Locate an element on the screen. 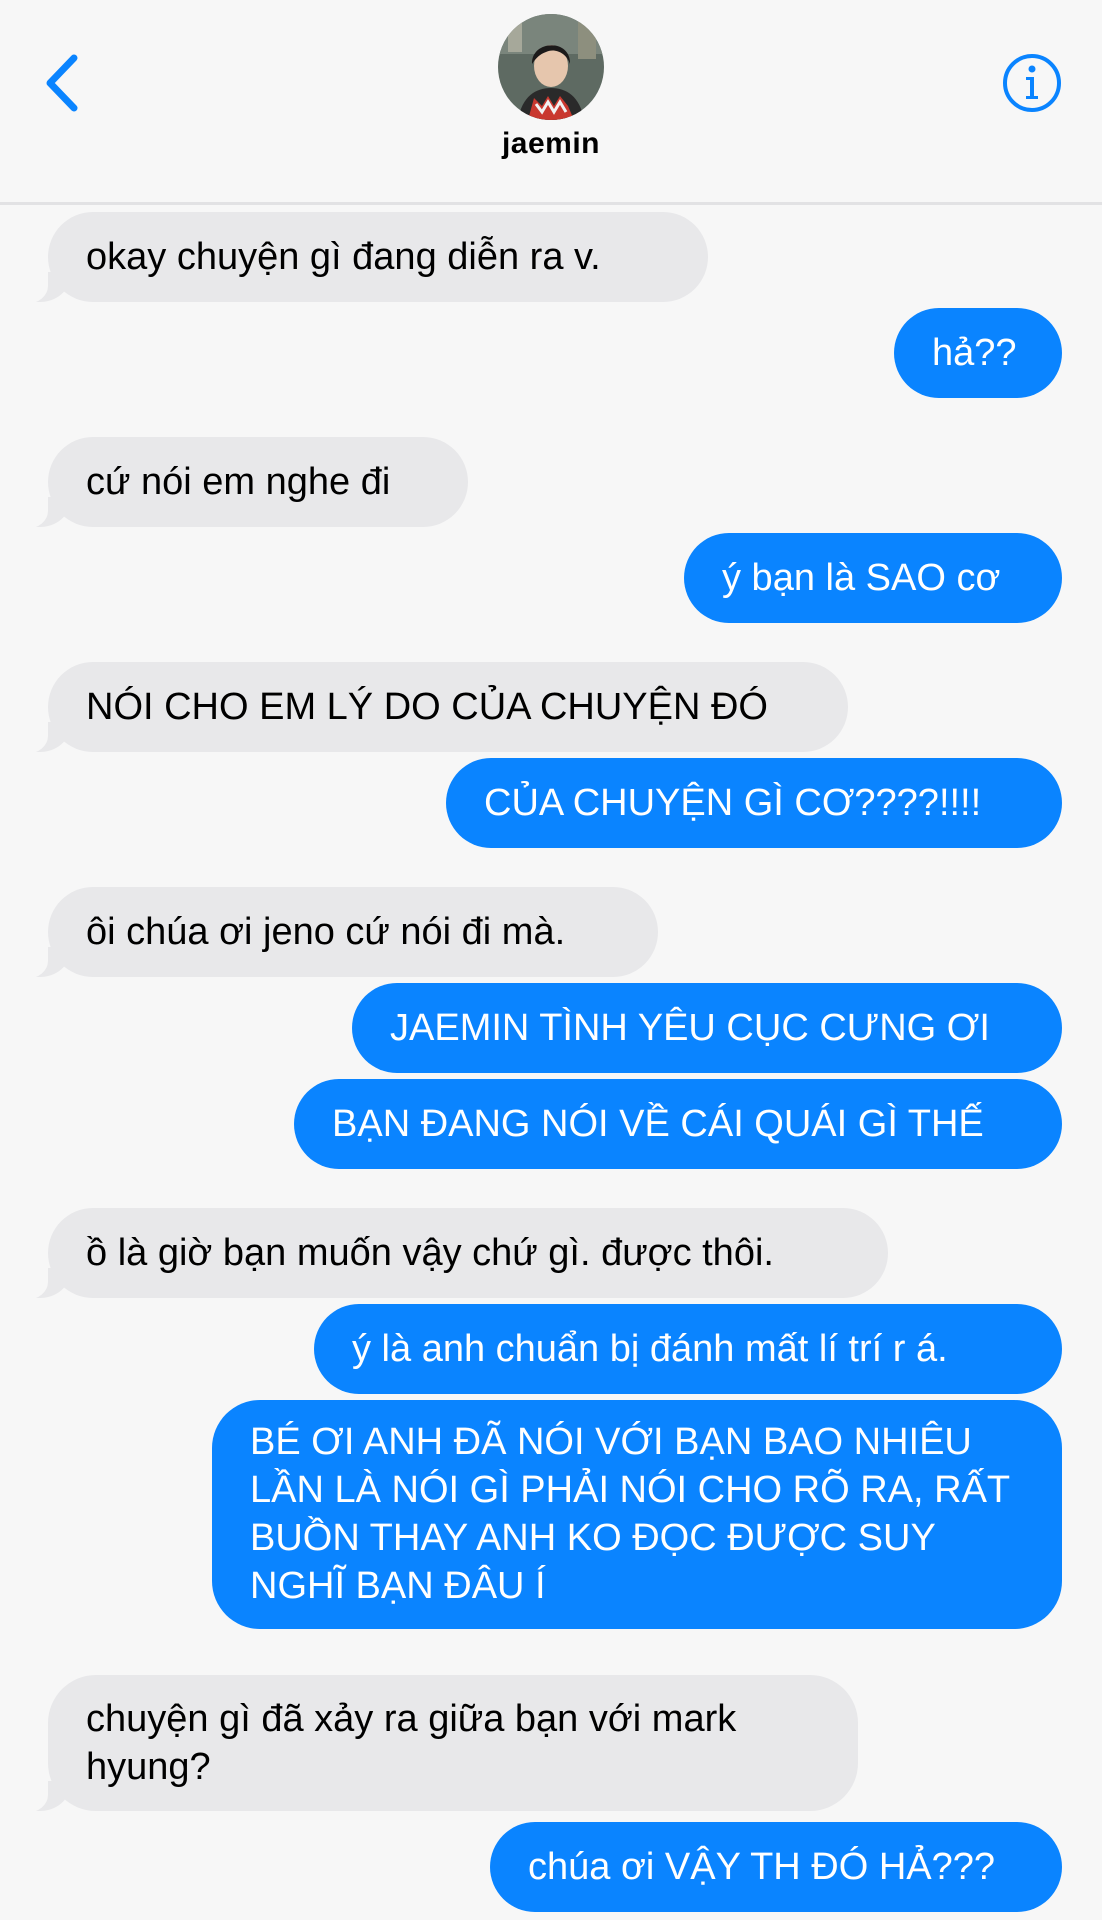 Image resolution: width=1102 pixels, height=1920 pixels. message-bubble-sent: ý là anh chuẩn bị đánh mất lí trí r á. is located at coordinates (688, 1349).